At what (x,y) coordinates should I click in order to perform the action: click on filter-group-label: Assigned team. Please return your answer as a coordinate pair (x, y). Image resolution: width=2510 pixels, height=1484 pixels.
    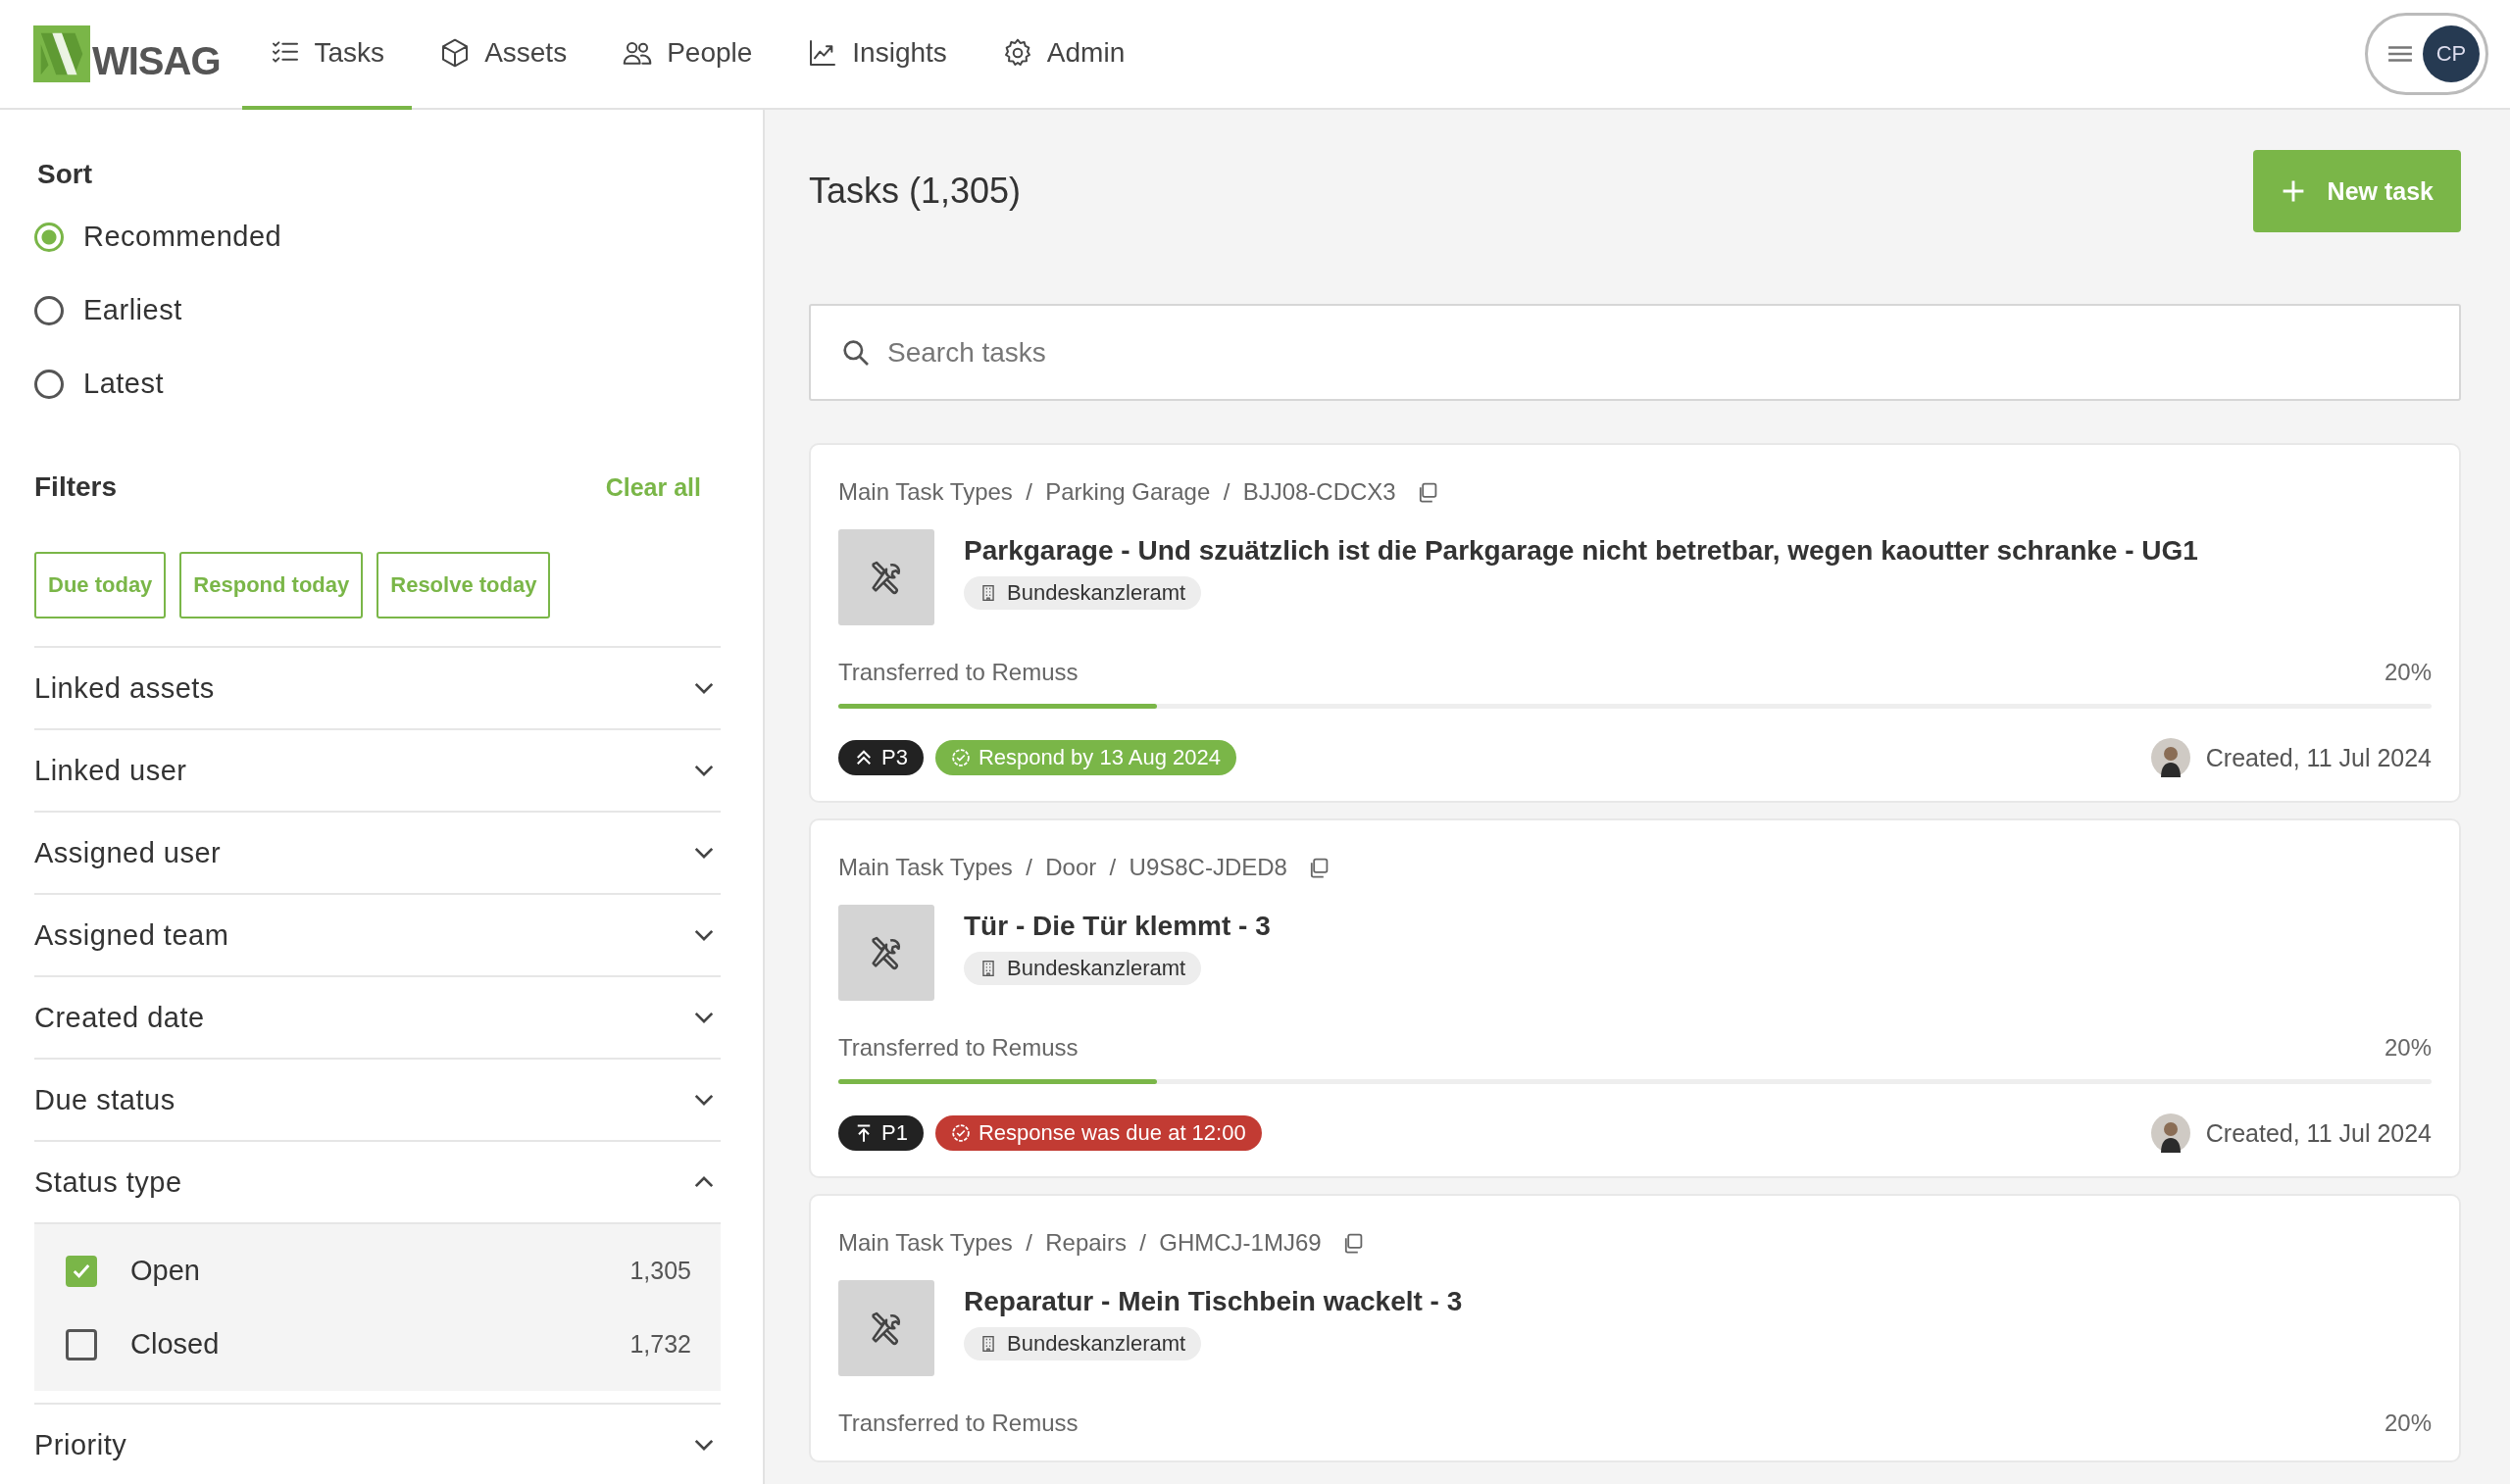
    Looking at the image, I should click on (131, 935).